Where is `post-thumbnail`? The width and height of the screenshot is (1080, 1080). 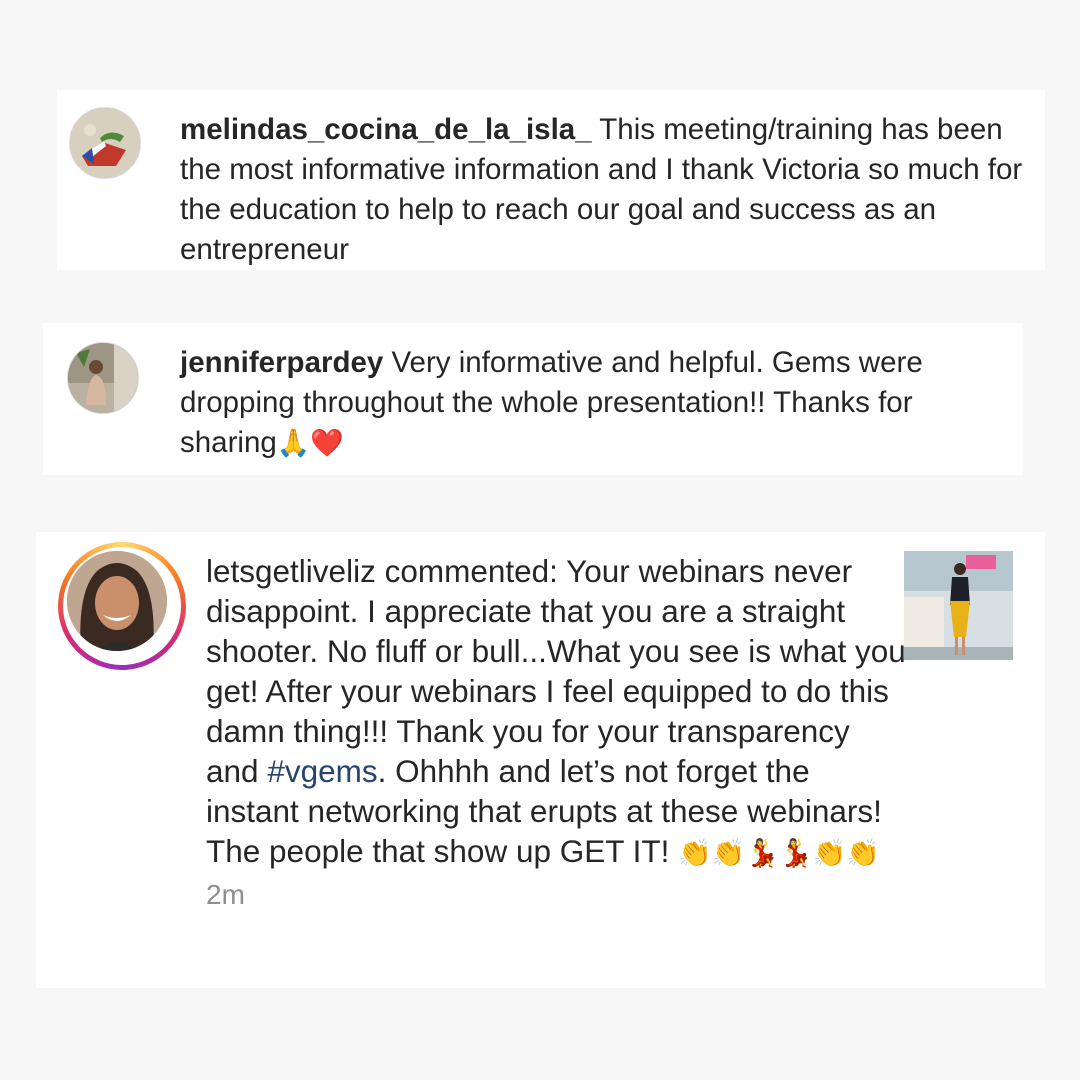
post-thumbnail is located at coordinates (958, 605).